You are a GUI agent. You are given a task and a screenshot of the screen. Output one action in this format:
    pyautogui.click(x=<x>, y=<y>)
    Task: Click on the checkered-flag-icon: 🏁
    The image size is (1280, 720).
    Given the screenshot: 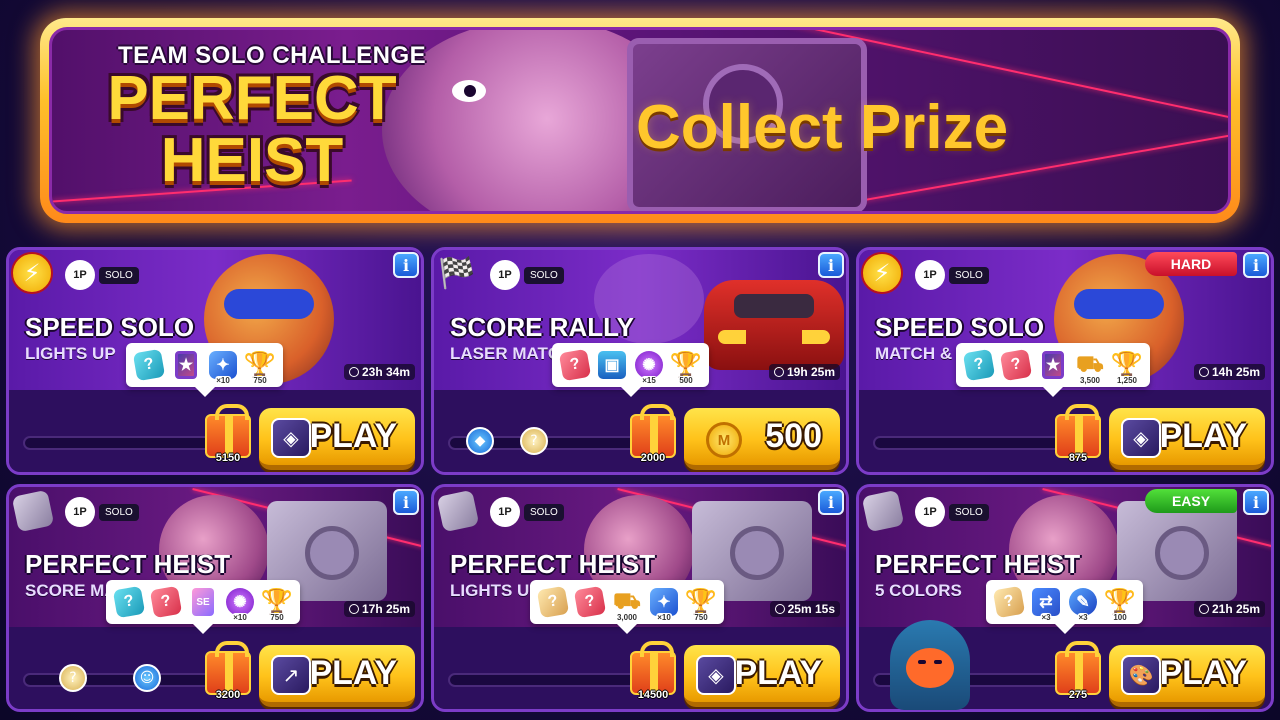 What is the action you would take?
    pyautogui.click(x=457, y=273)
    